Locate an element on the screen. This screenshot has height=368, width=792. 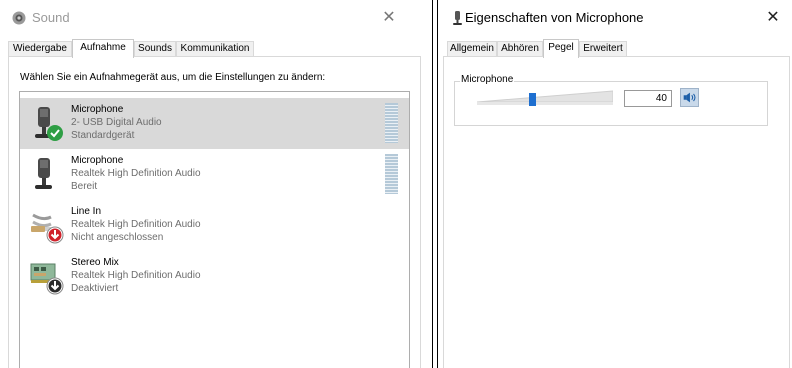
tab-levels: Pegel is located at coordinates (561, 48).